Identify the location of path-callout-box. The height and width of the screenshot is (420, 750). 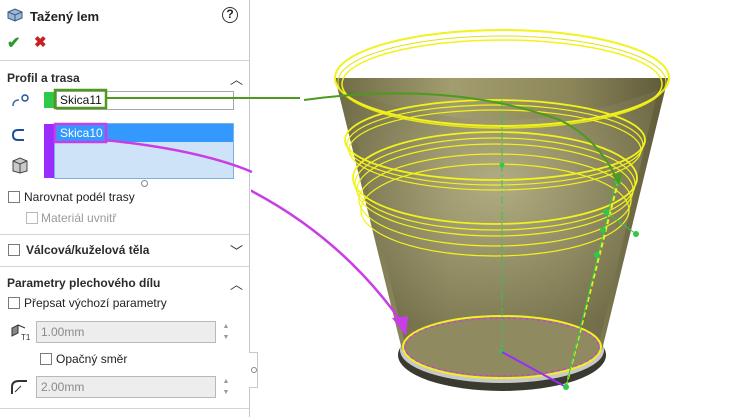
(80, 133).